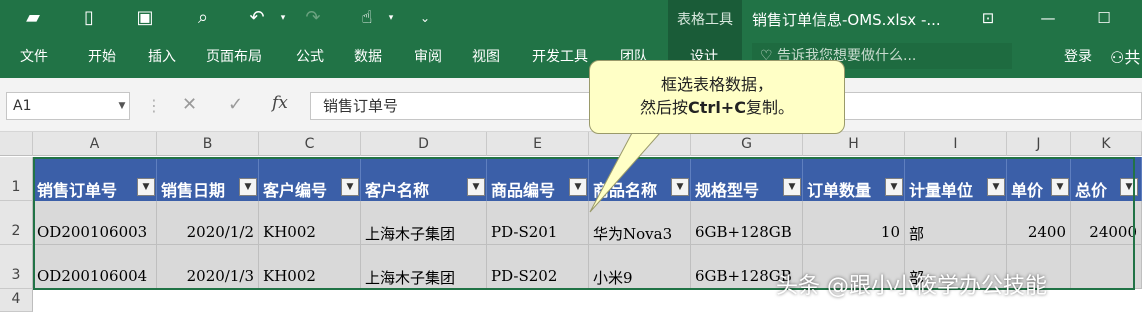 The height and width of the screenshot is (312, 1142). I want to click on callout-bubble: 框选表格数据， 然后按Ctrl+C复制。, so click(717, 97).